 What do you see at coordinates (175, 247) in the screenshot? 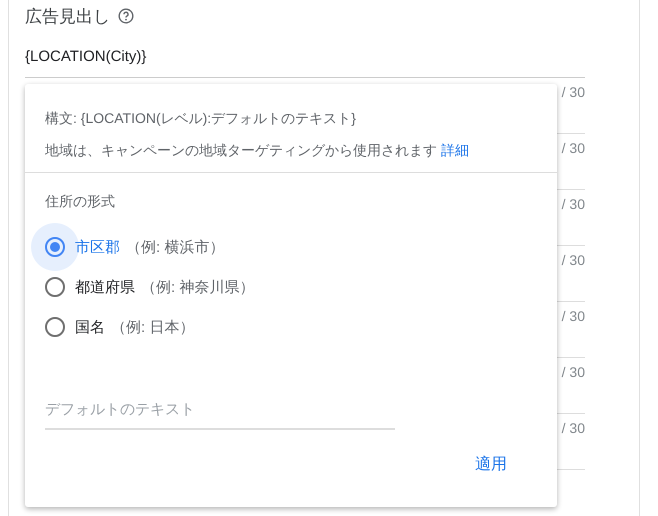
I see `option-example: （例: 横浜市）` at bounding box center [175, 247].